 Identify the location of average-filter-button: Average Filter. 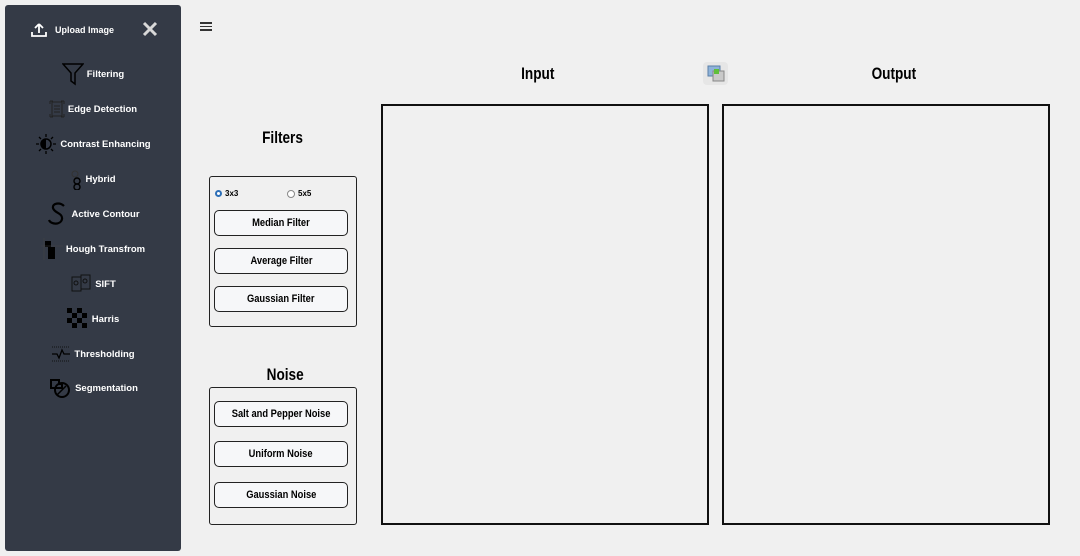
(281, 261).